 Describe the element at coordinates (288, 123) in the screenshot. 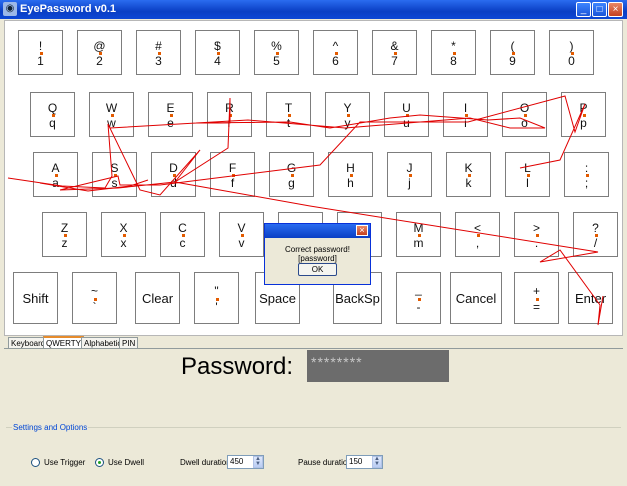

I see `key-bottom-char: t` at that location.